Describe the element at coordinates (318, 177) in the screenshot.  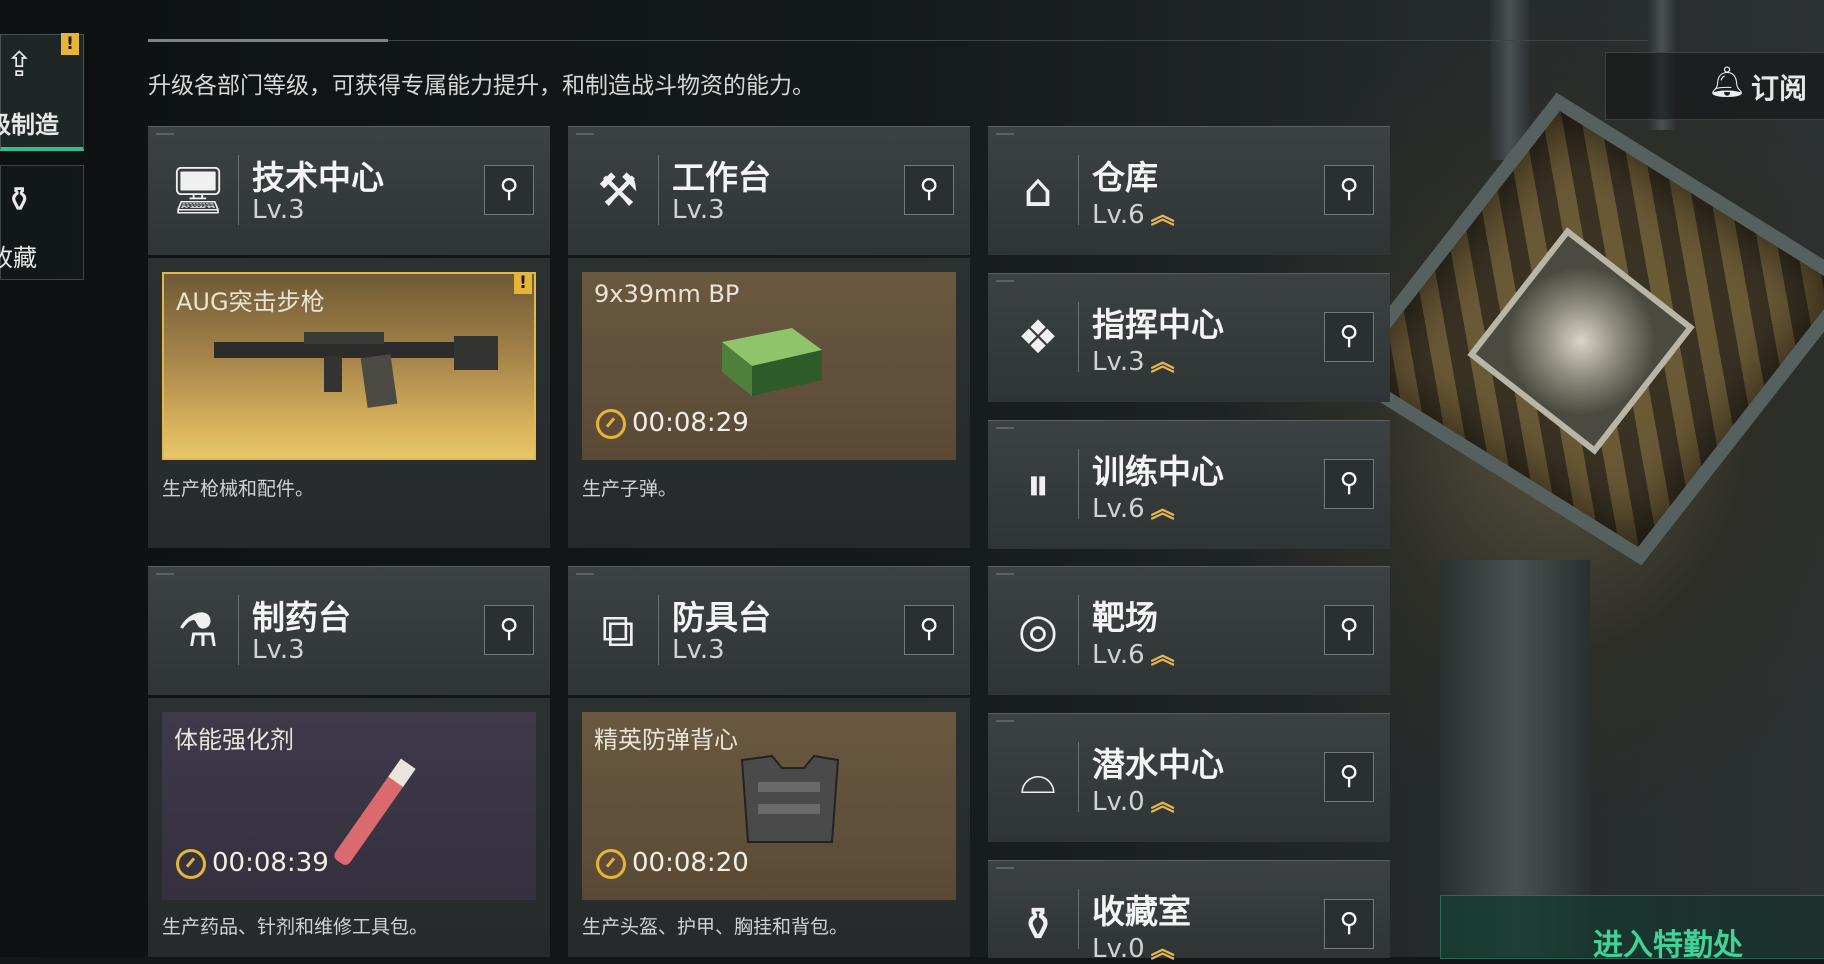
I see `dept-name: 技术中心` at that location.